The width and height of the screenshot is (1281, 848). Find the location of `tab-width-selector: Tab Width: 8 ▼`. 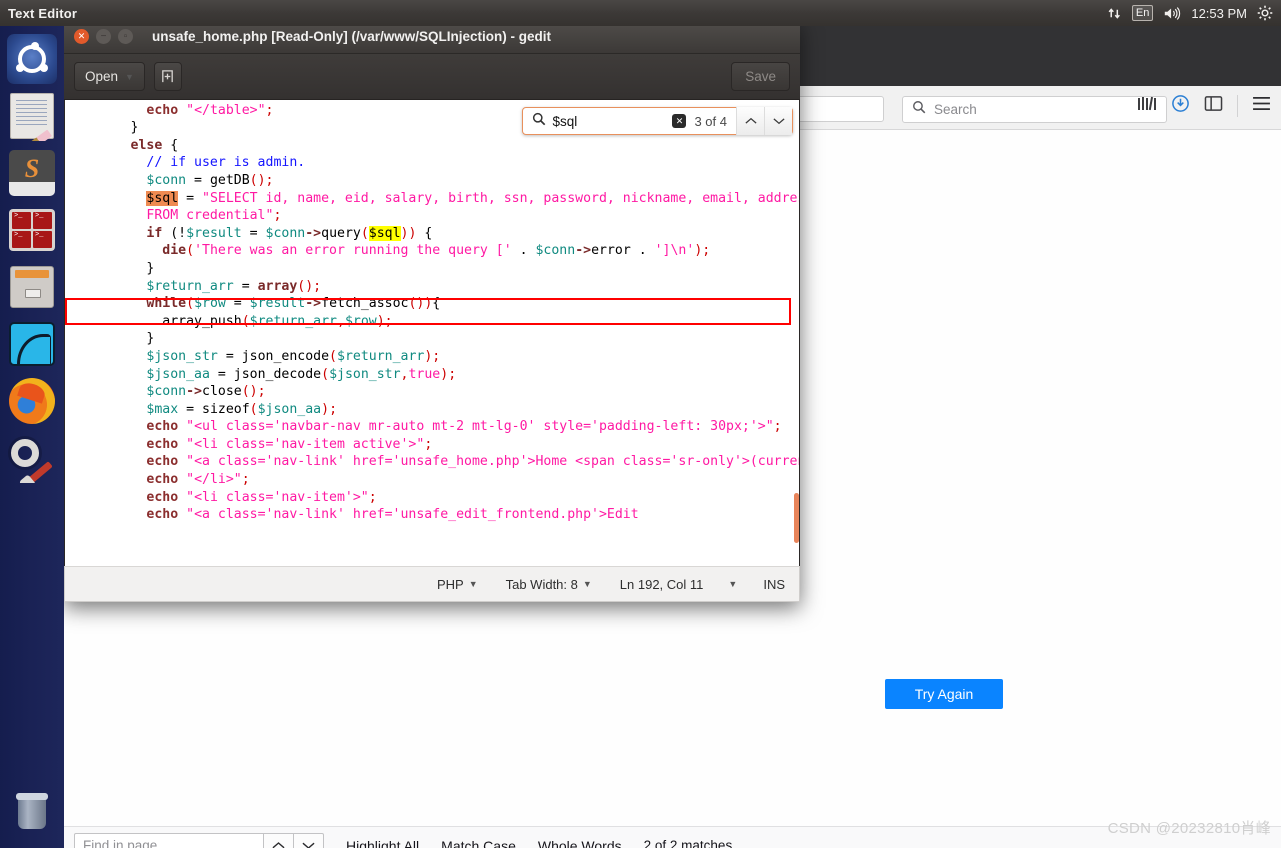

tab-width-selector: Tab Width: 8 ▼ is located at coordinates (549, 584).